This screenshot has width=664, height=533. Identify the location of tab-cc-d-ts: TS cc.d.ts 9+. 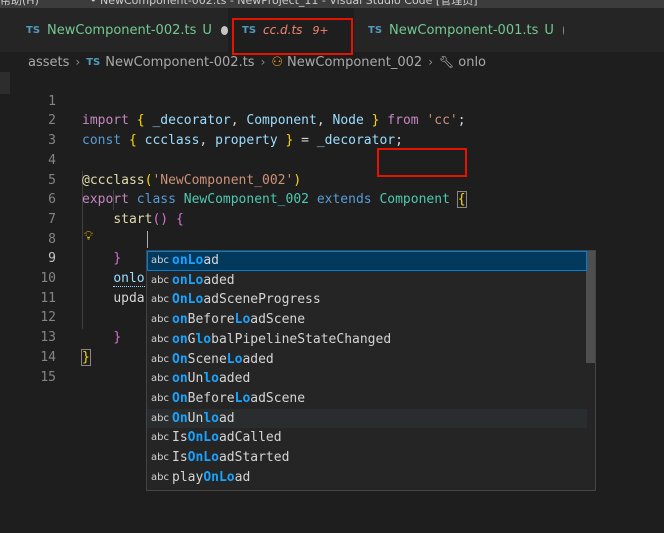
(291, 30).